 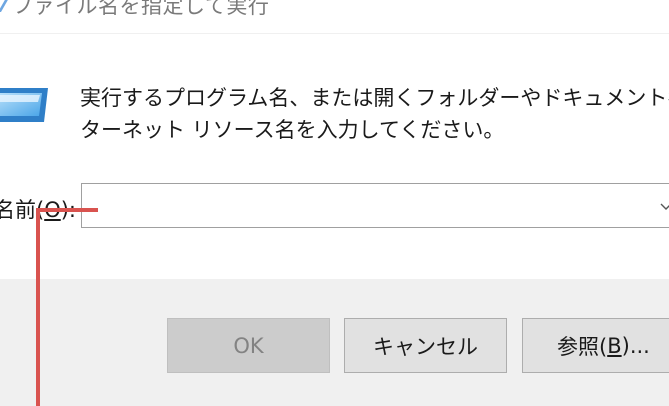 I want to click on run-app-icon, so click(x=5, y=7).